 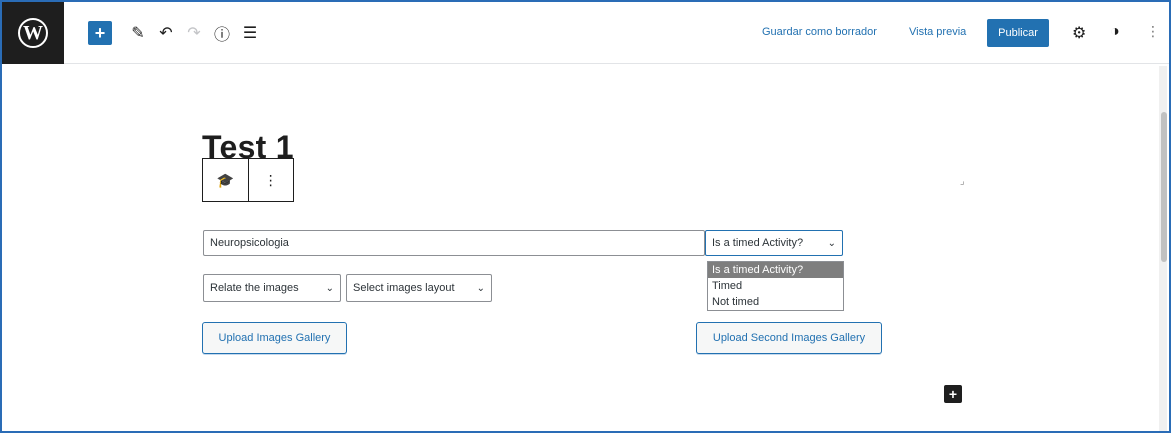 What do you see at coordinates (454, 243) in the screenshot?
I see `category-input: Neuropsicologia` at bounding box center [454, 243].